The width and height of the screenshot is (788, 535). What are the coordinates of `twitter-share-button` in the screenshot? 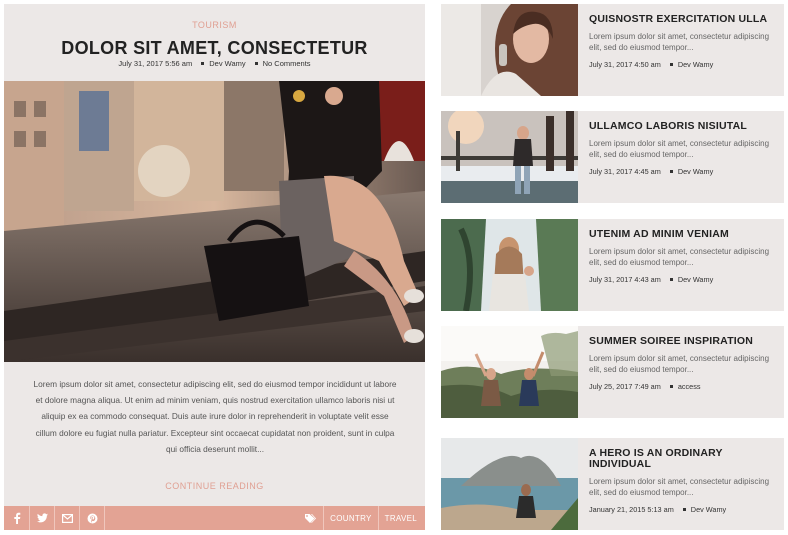 It's located at (42, 518).